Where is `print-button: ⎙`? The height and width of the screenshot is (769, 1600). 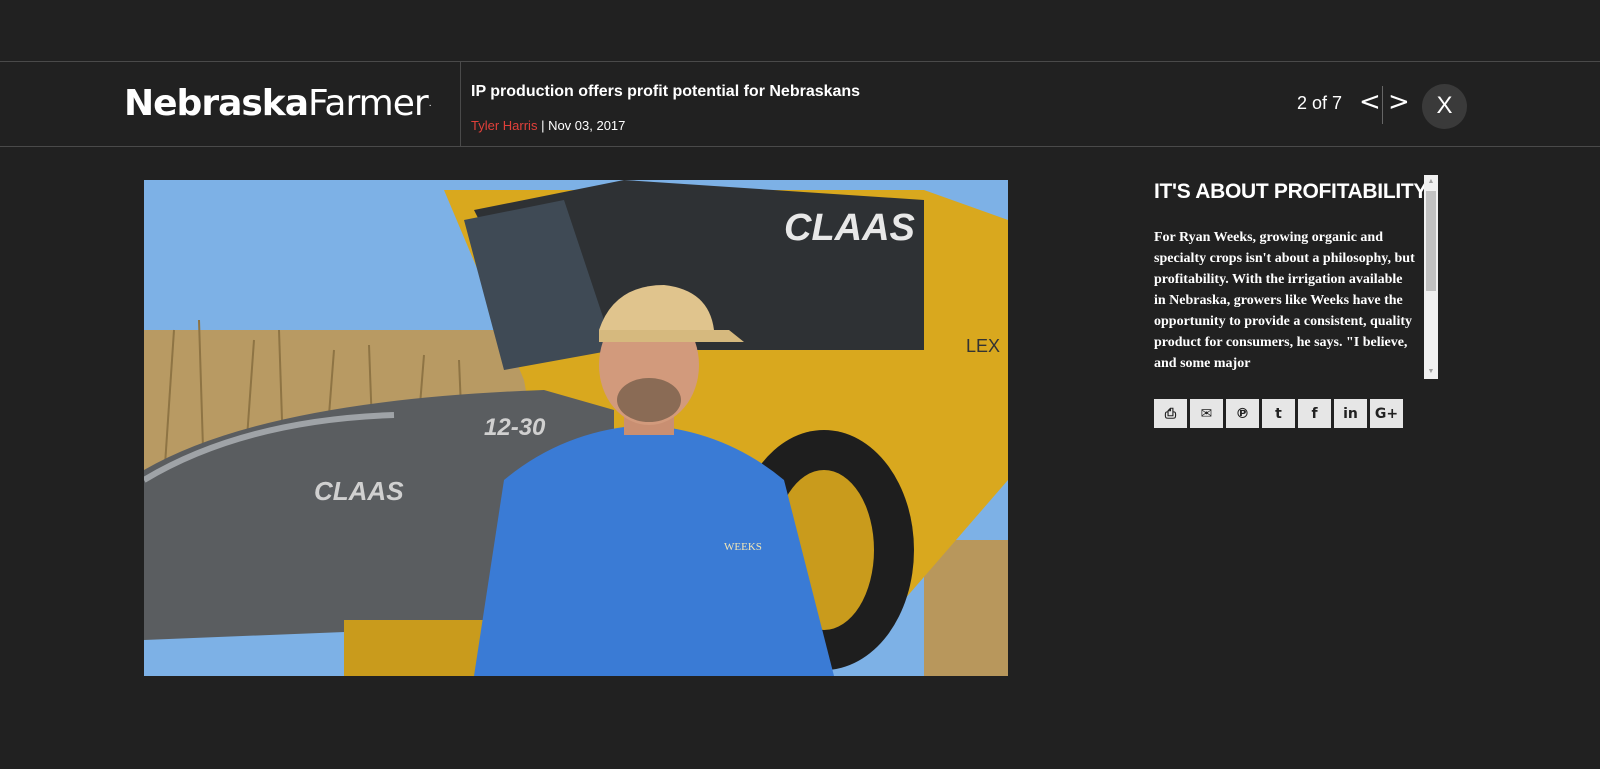 print-button: ⎙ is located at coordinates (1170, 413).